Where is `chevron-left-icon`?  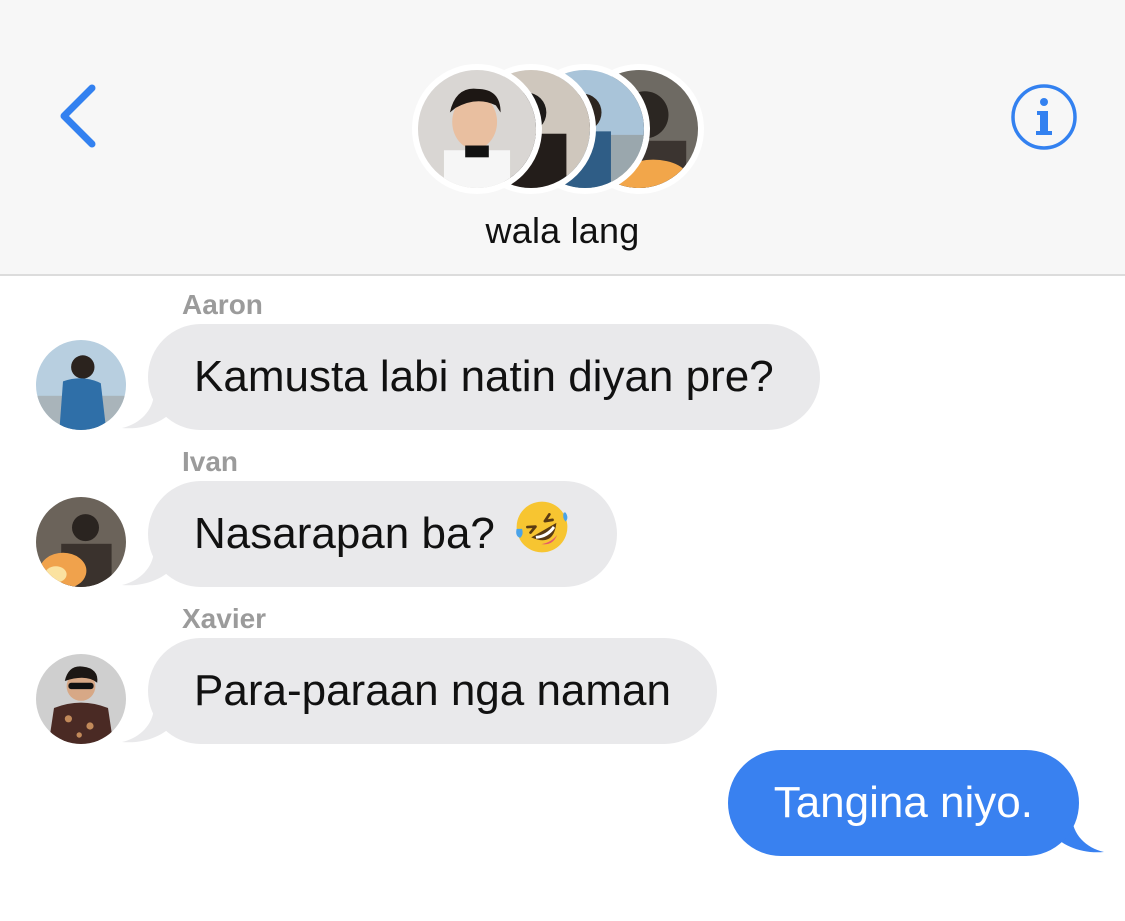
chevron-left-icon is located at coordinates (78, 116).